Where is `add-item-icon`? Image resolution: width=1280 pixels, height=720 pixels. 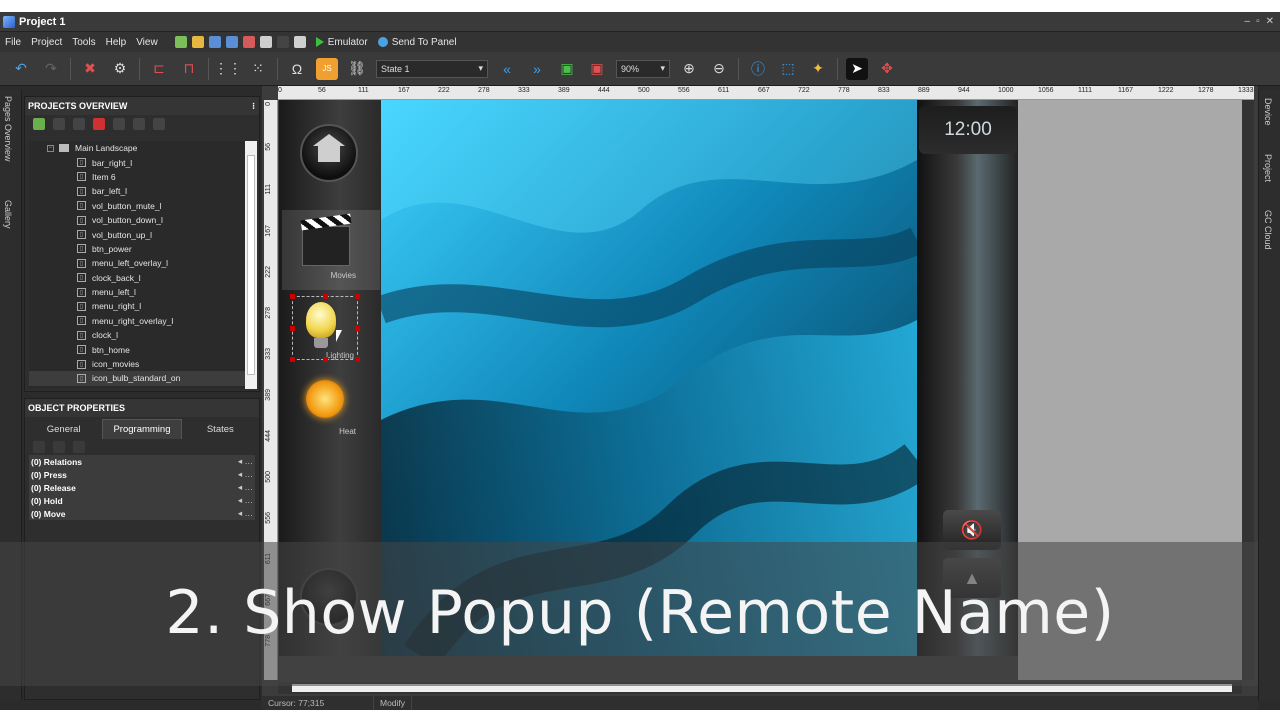
add-item-icon is located at coordinates (39, 124).